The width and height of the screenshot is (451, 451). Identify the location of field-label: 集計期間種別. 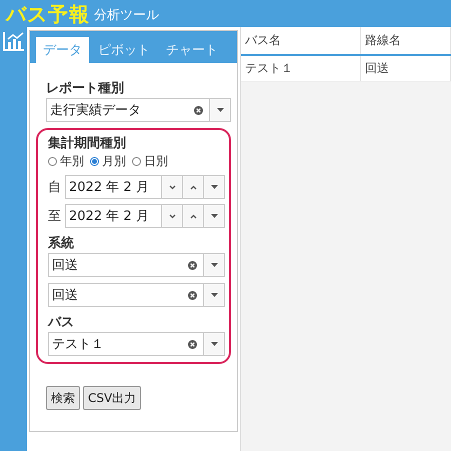
(87, 143).